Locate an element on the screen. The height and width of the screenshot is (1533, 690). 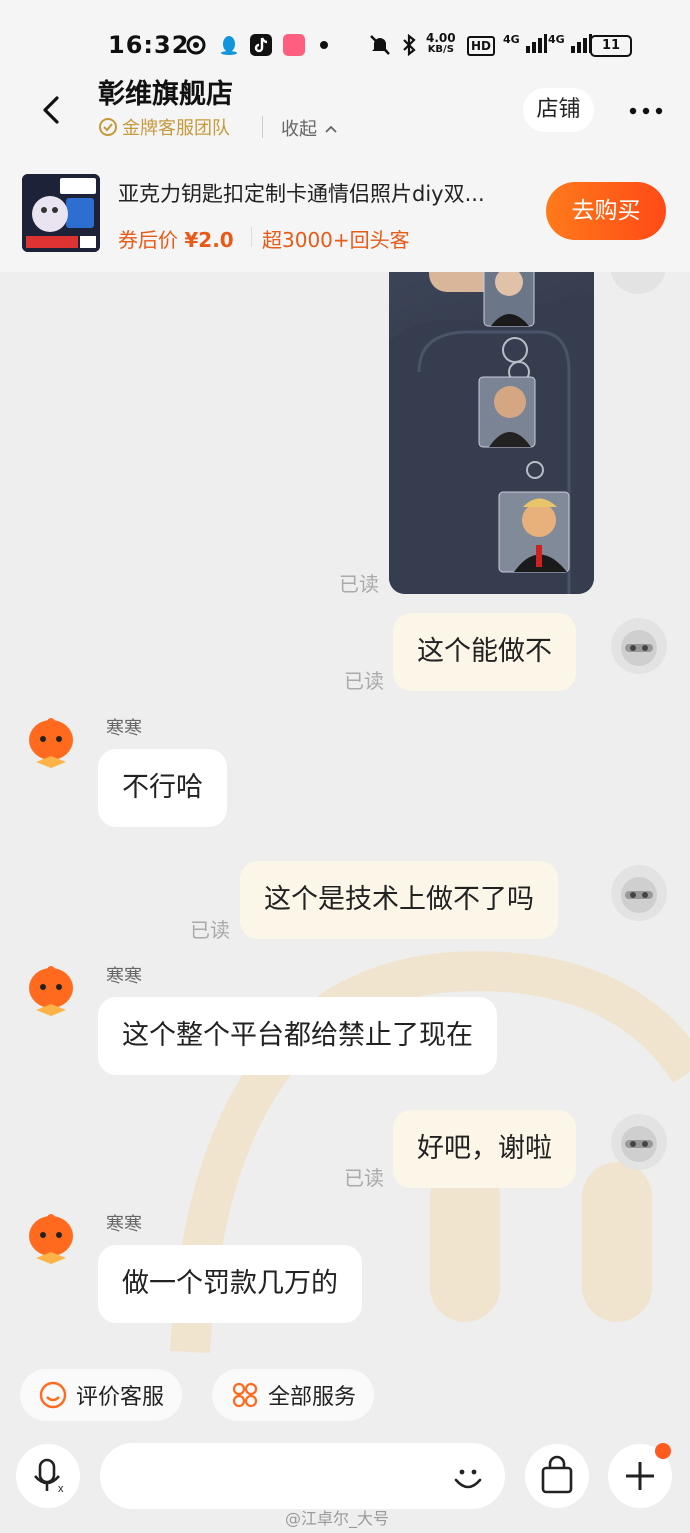
grid-icon is located at coordinates (245, 1395).